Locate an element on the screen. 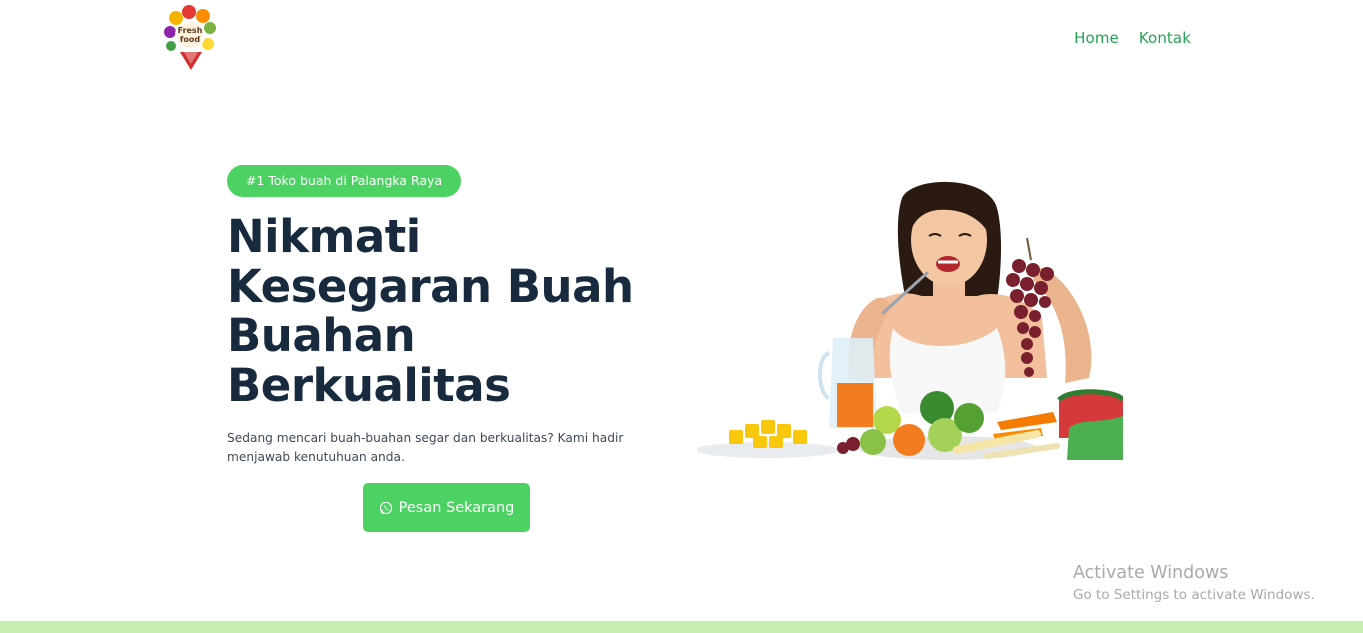  hero-title-line-4: Berkualitas is located at coordinates (369, 385).